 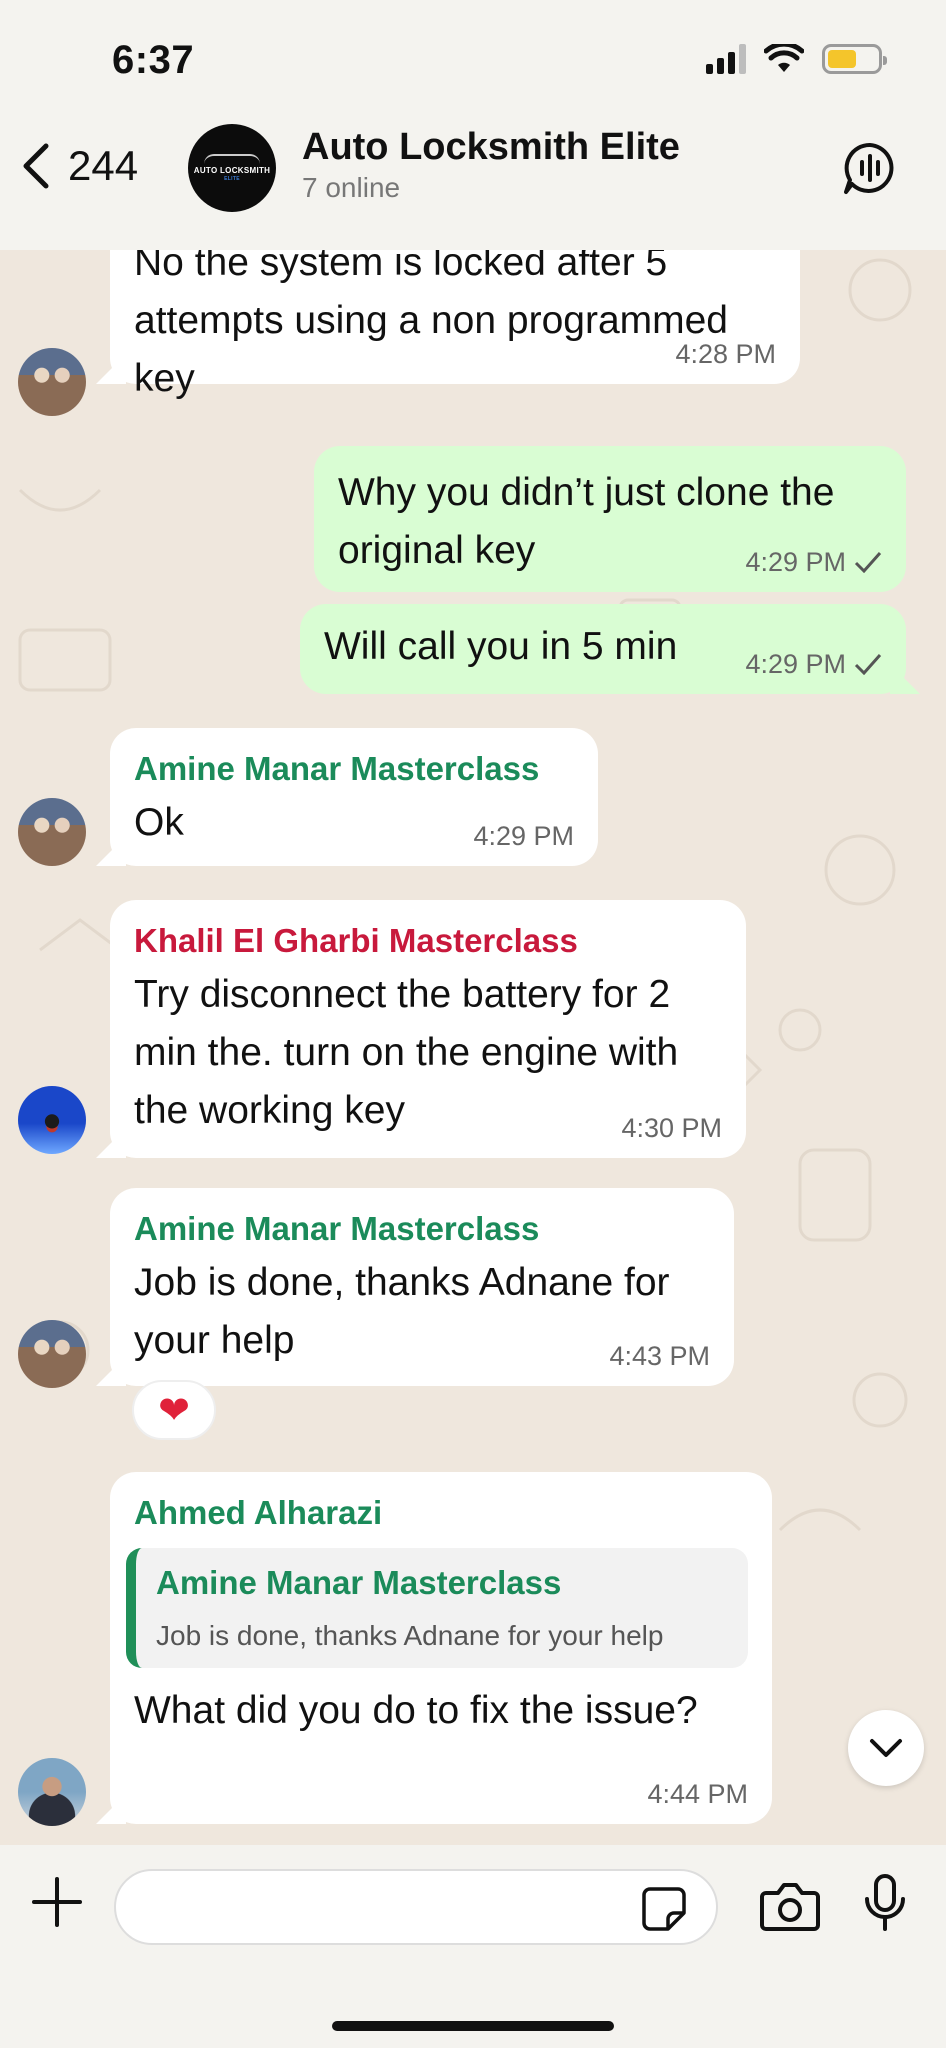 What do you see at coordinates (351, 187) in the screenshot?
I see `online-count: 7 online` at bounding box center [351, 187].